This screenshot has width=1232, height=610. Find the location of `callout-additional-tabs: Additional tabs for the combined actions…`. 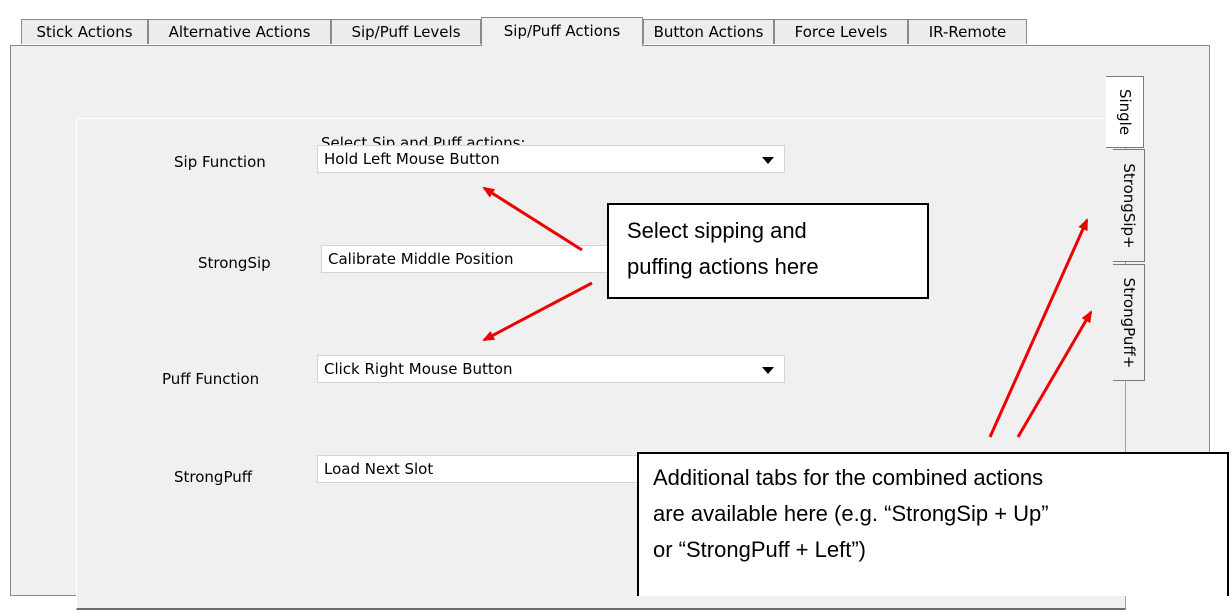

callout-additional-tabs: Additional tabs for the combined actions… is located at coordinates (933, 524).